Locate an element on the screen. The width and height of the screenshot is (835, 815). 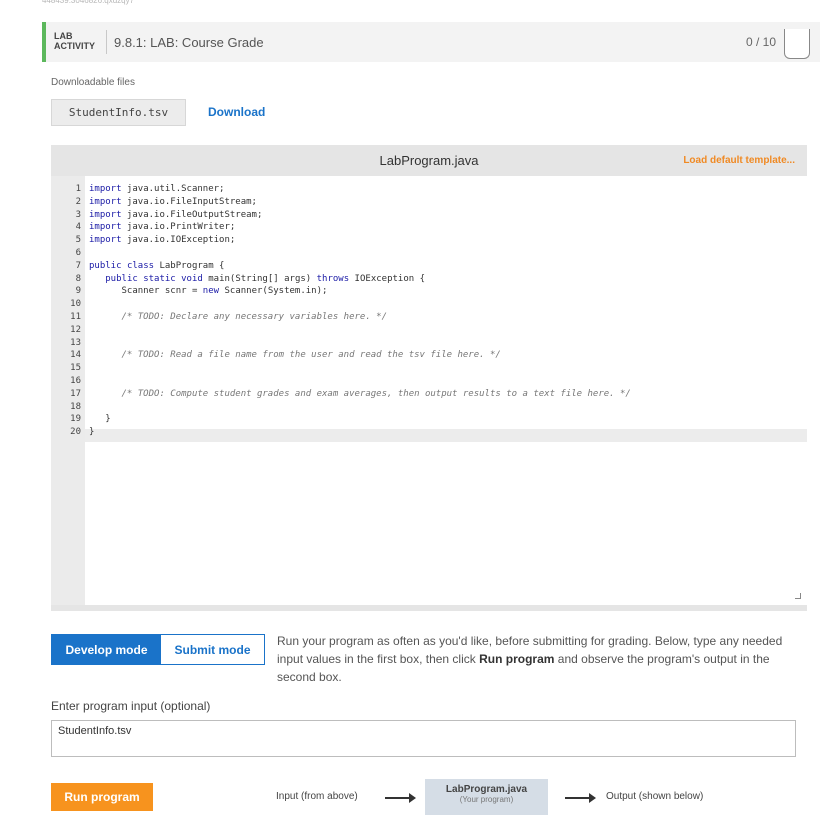
code-line: 1 import java.util.Scanner; is located at coordinates (429, 189).